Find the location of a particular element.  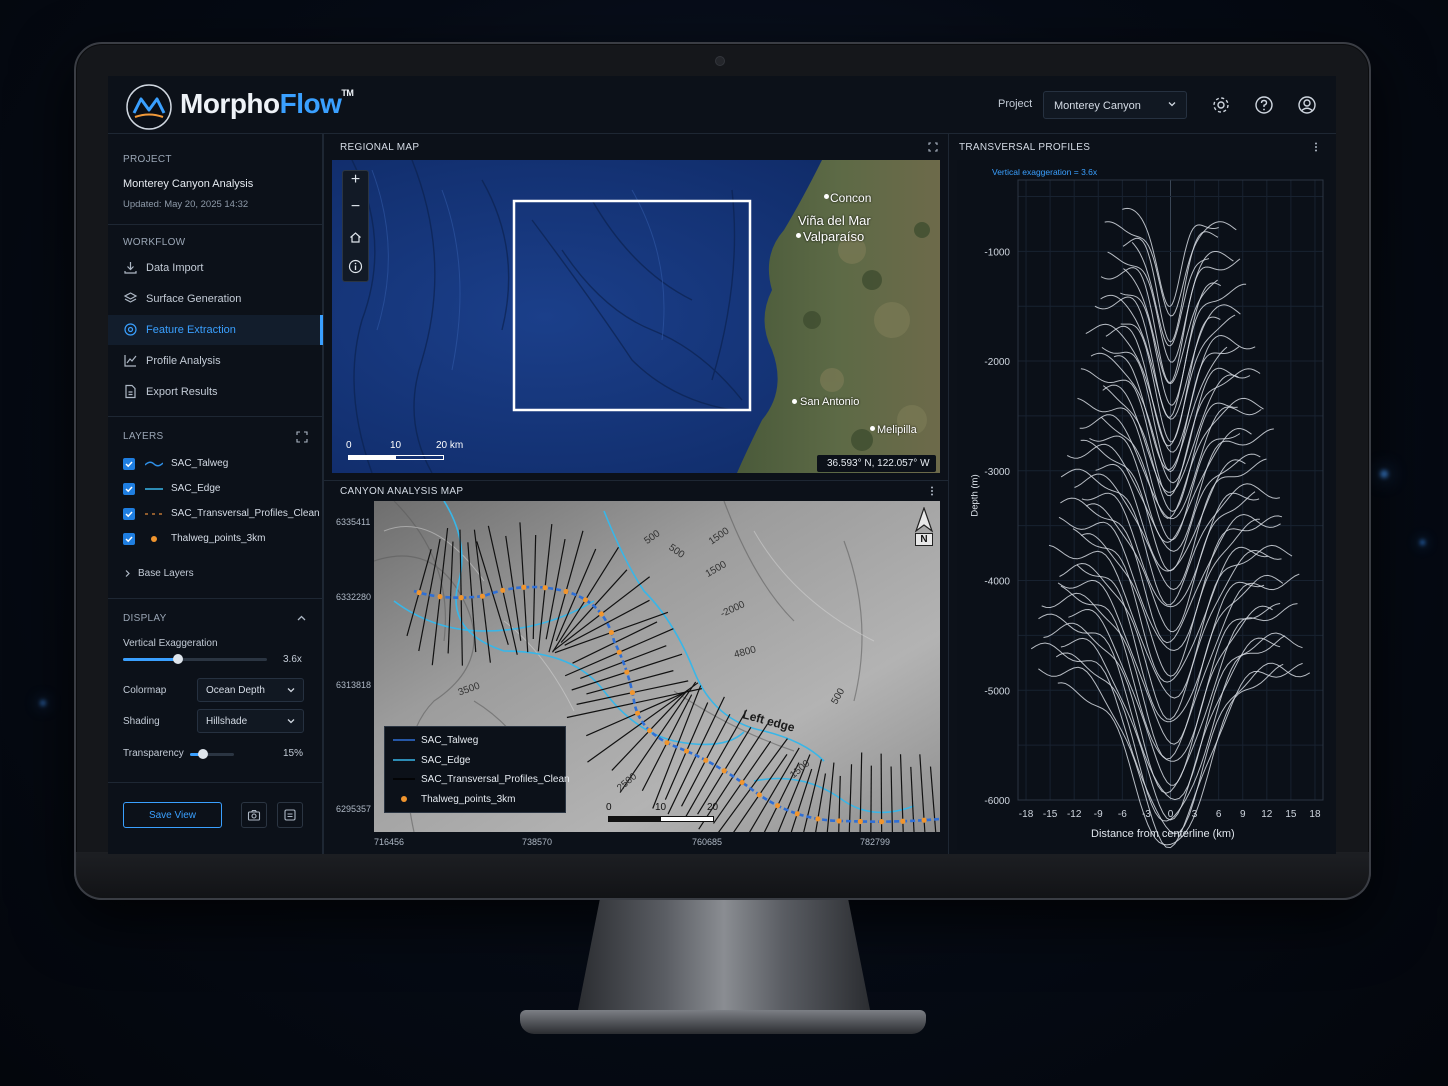

project-updated: Updated: May 20, 2025 14:32 is located at coordinates (186, 204).